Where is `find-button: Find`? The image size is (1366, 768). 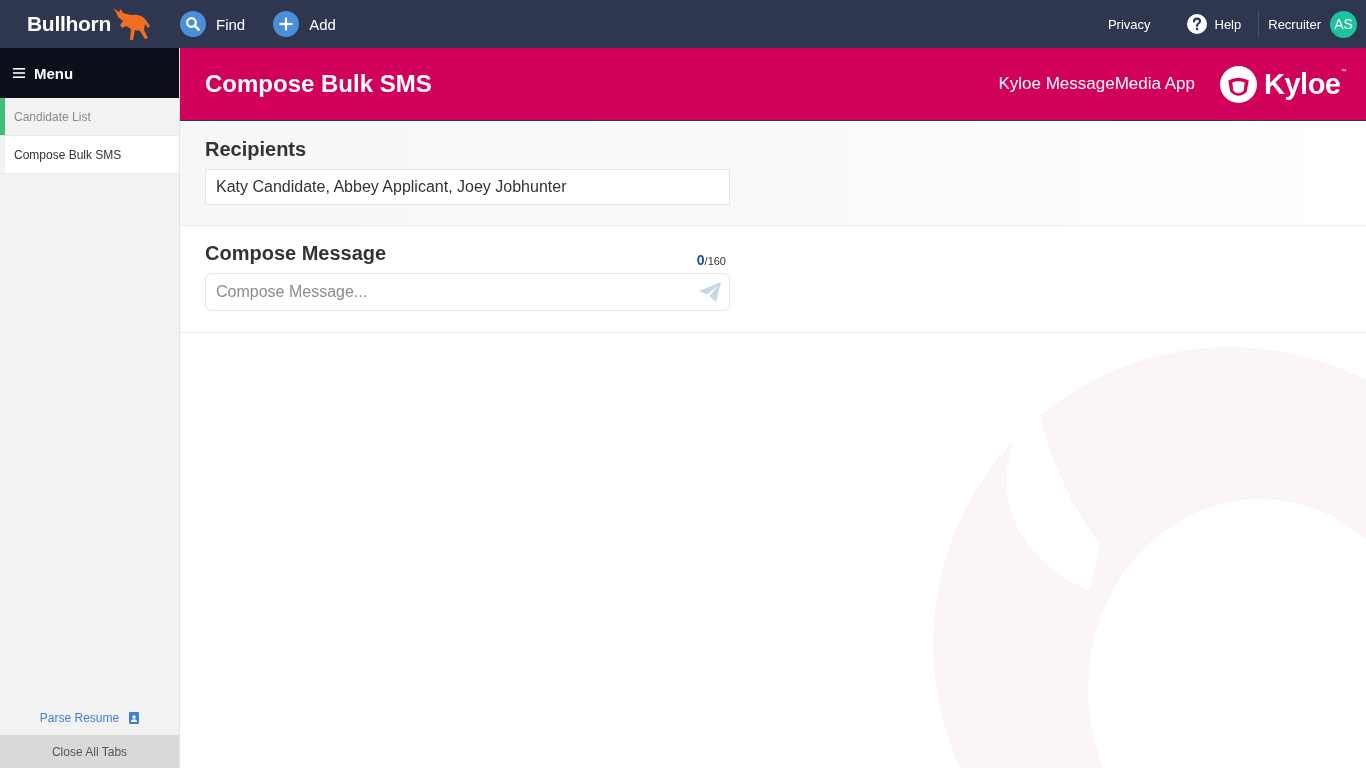
find-button: Find is located at coordinates (213, 24).